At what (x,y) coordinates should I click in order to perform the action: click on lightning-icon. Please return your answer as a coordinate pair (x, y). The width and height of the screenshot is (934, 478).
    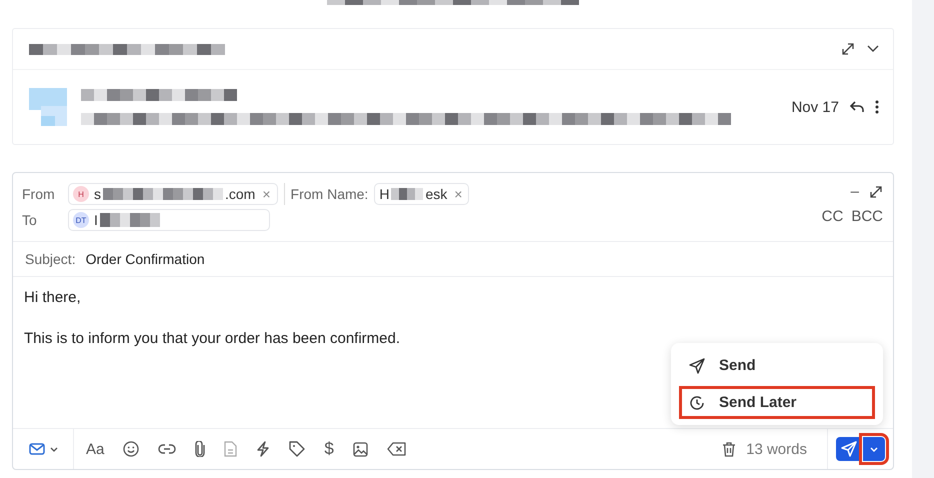
    Looking at the image, I should click on (263, 449).